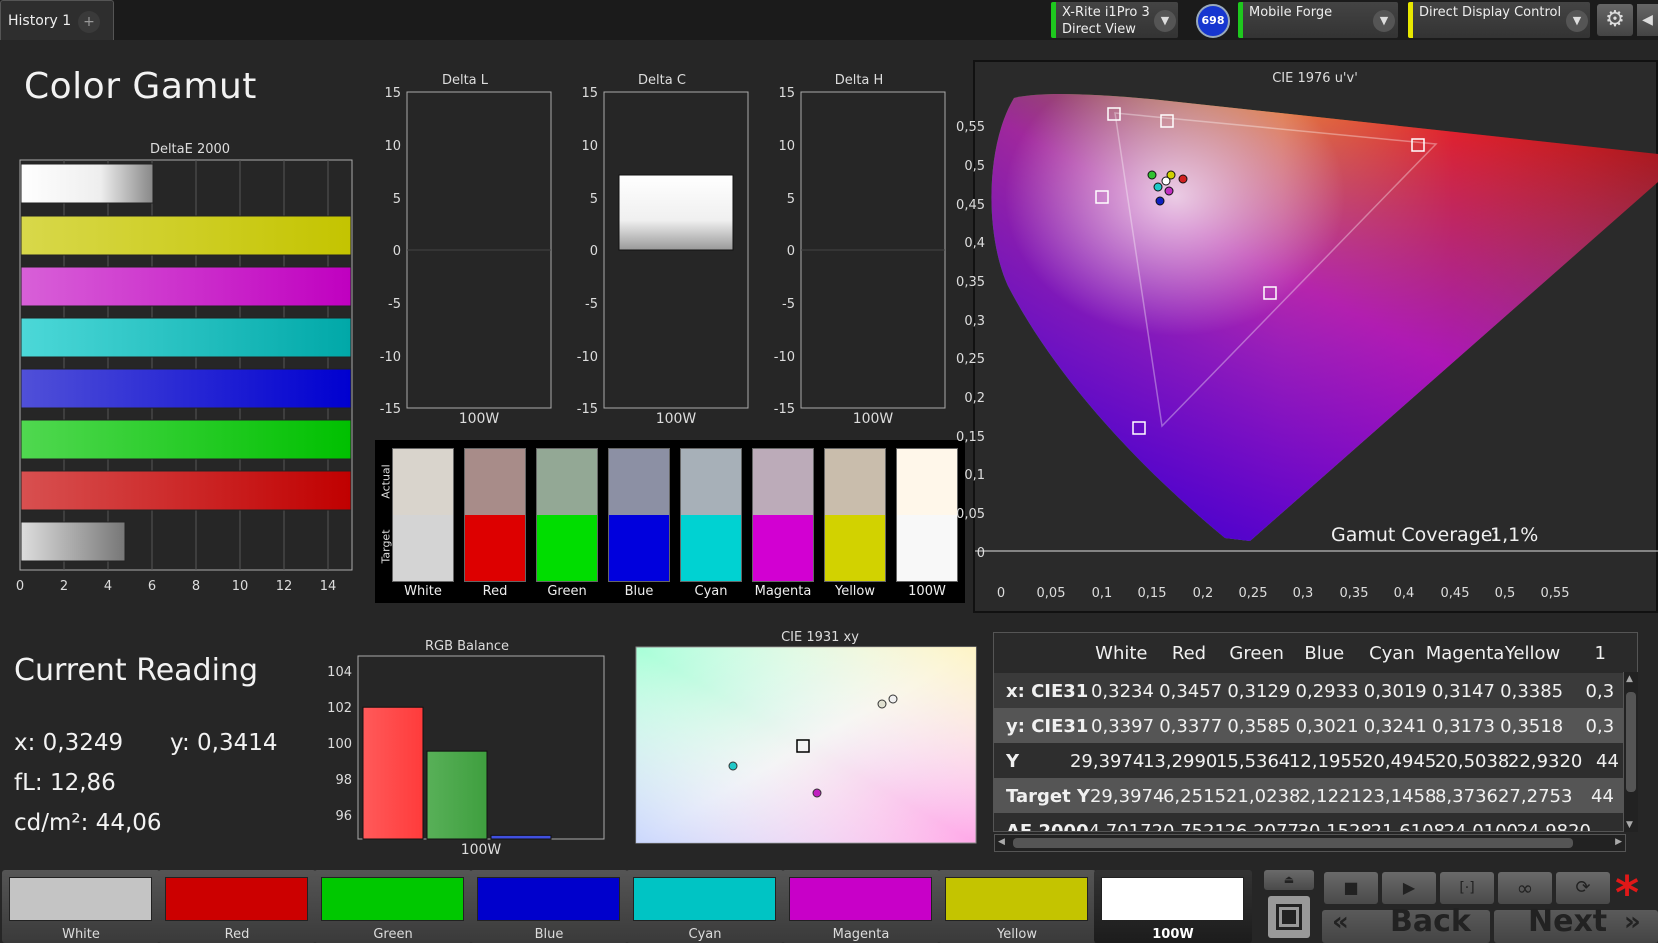 The height and width of the screenshot is (943, 1658). I want to click on scroll-up-icon: ▲, so click(1629, 679).